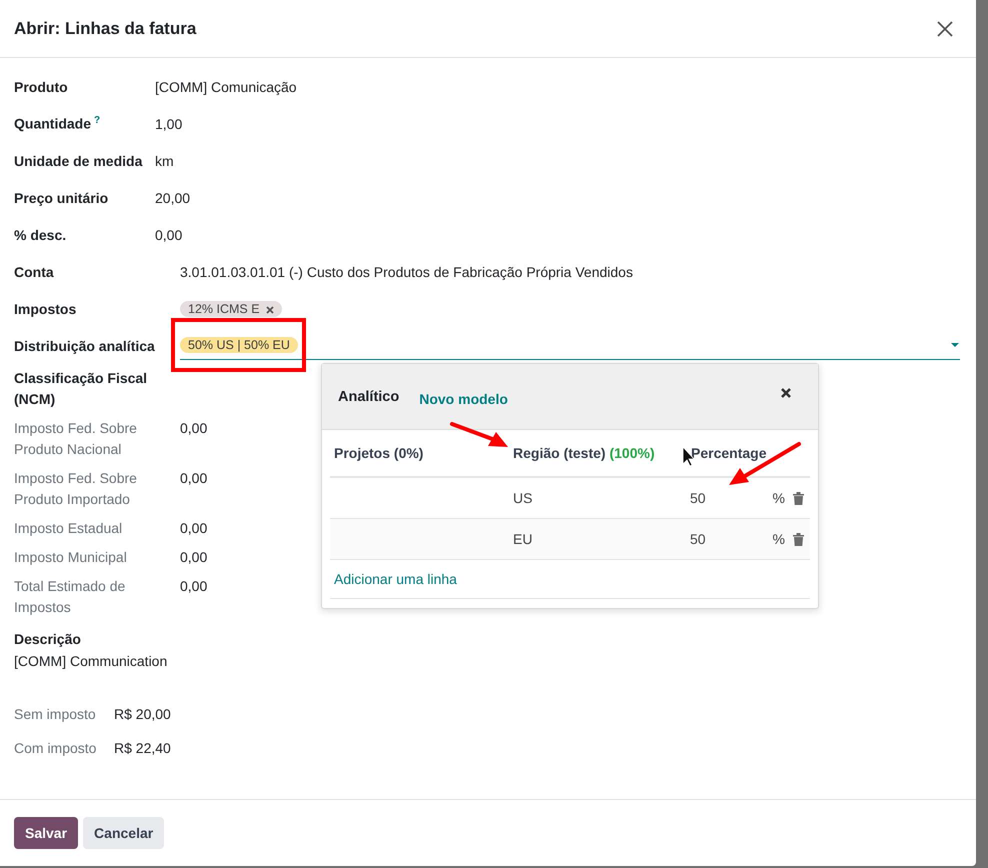 The image size is (988, 868). I want to click on field-label: Unidade de medida, so click(79, 160).